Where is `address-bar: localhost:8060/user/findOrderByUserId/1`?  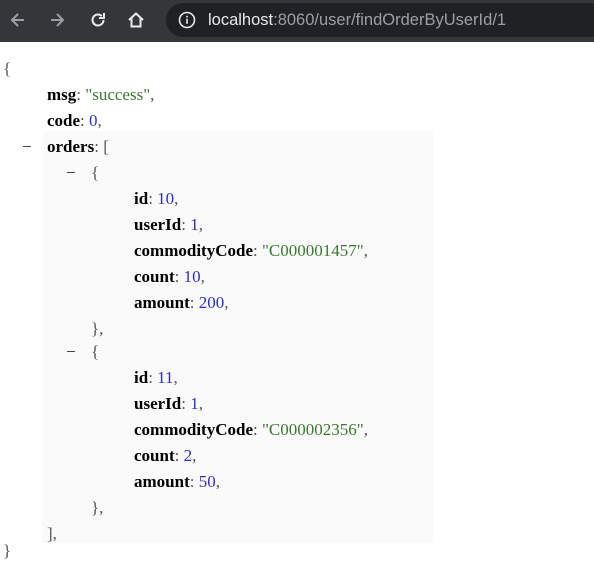
address-bar: localhost:8060/user/findOrderByUserId/1 is located at coordinates (380, 20).